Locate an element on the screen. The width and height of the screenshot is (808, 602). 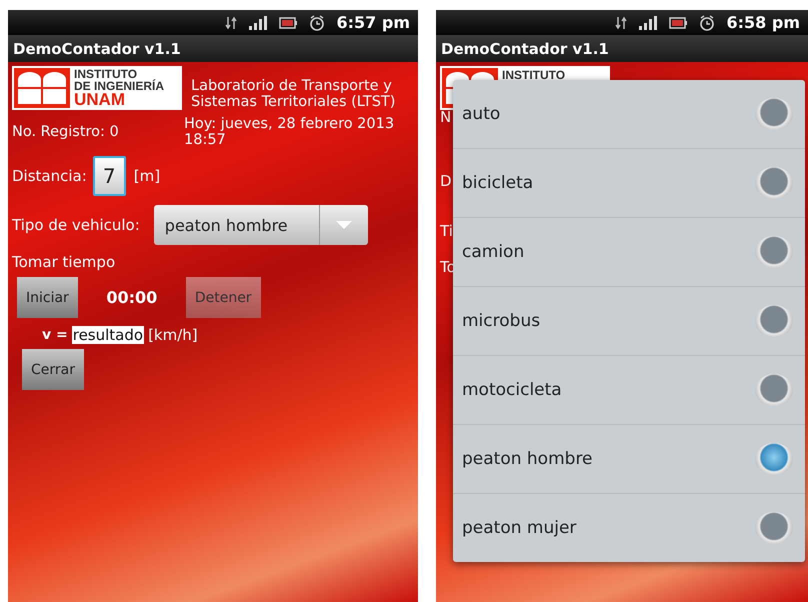
distance-field: 7 is located at coordinates (109, 176).